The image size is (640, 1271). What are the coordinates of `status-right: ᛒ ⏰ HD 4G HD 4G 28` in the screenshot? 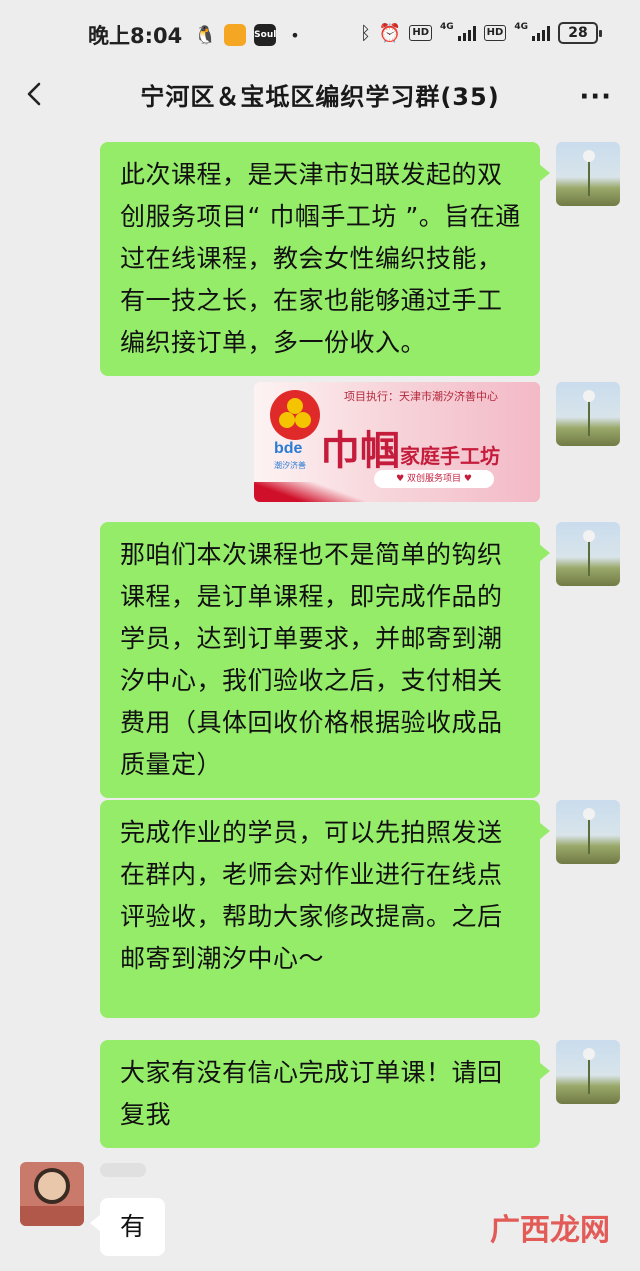 It's located at (481, 33).